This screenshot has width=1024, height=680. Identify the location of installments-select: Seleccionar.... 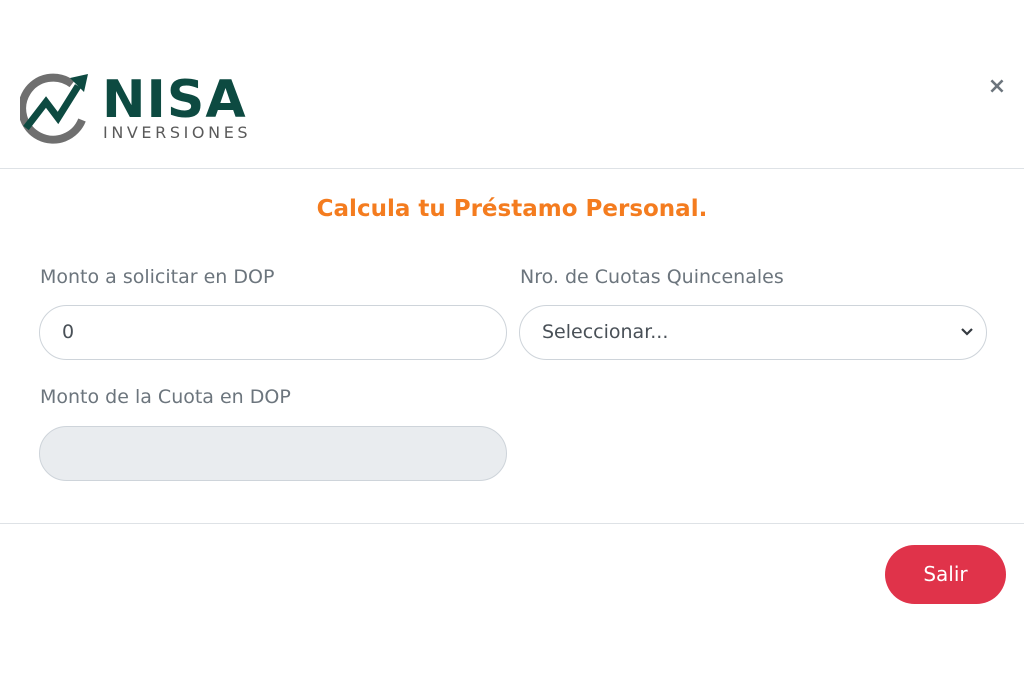
(753, 332).